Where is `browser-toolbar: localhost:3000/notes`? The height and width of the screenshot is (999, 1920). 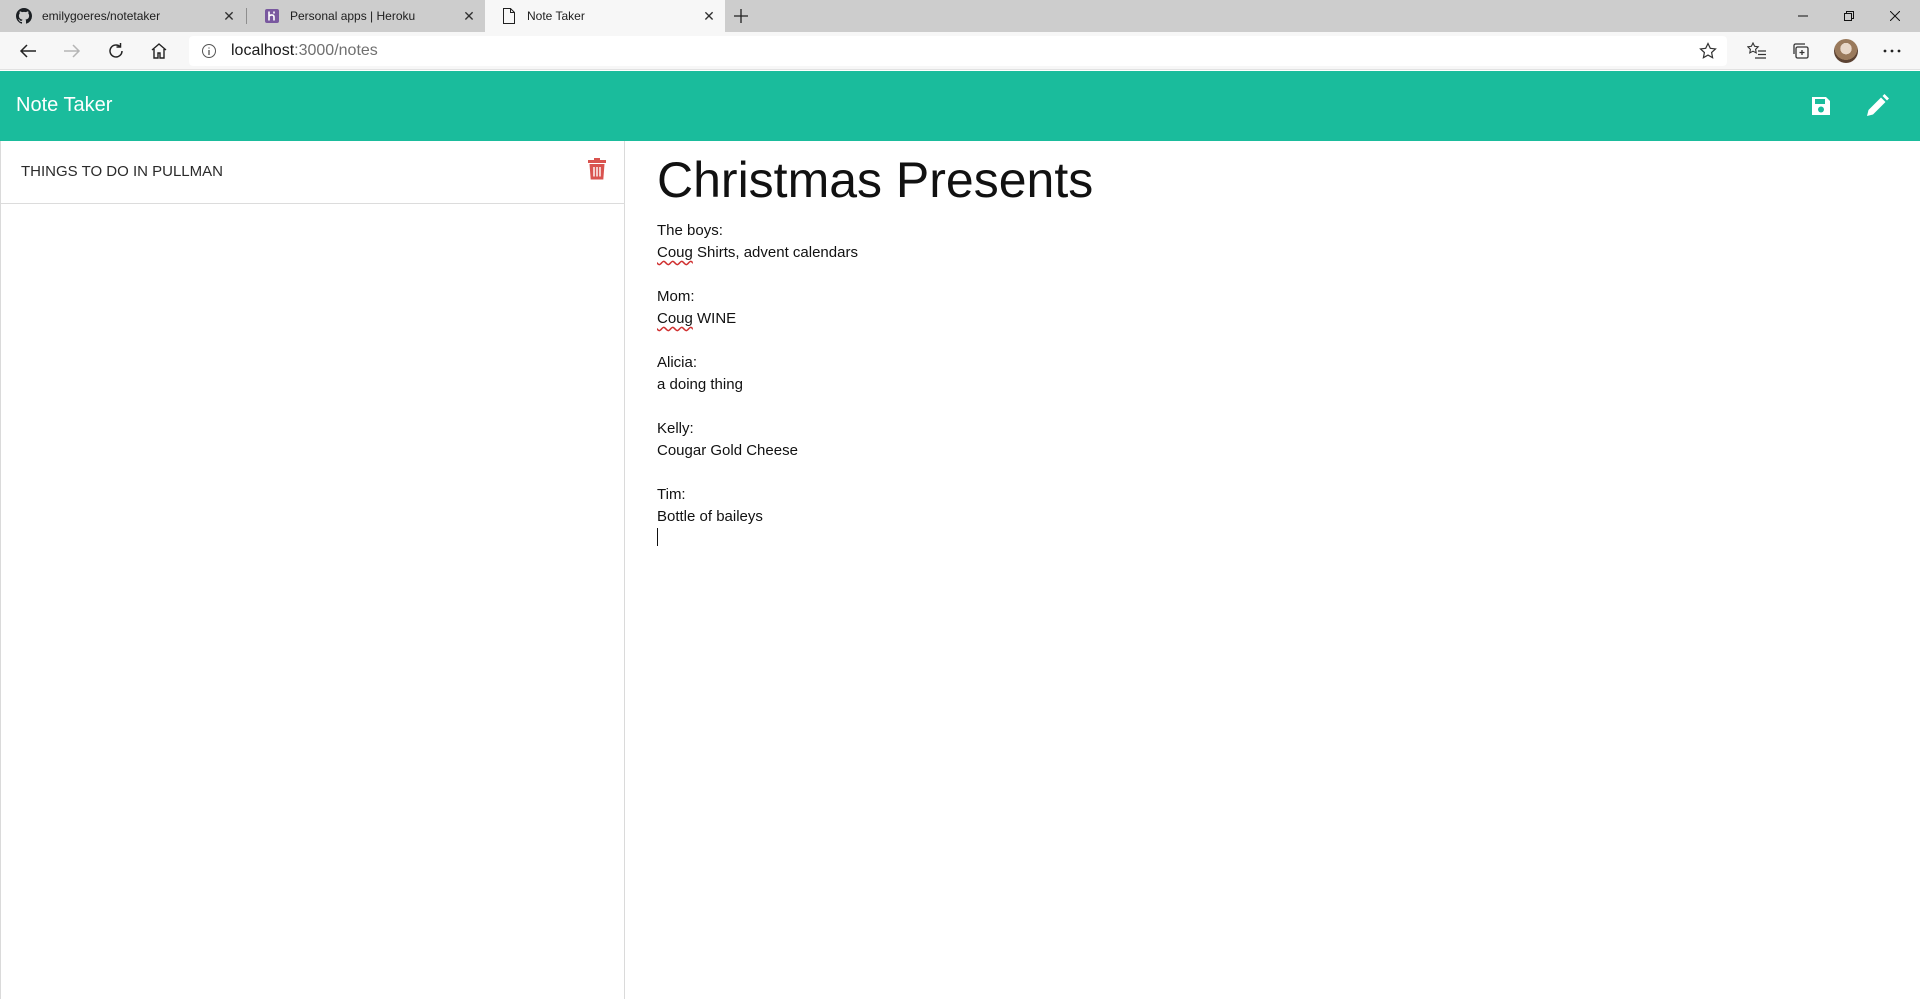
browser-toolbar: localhost:3000/notes is located at coordinates (960, 51).